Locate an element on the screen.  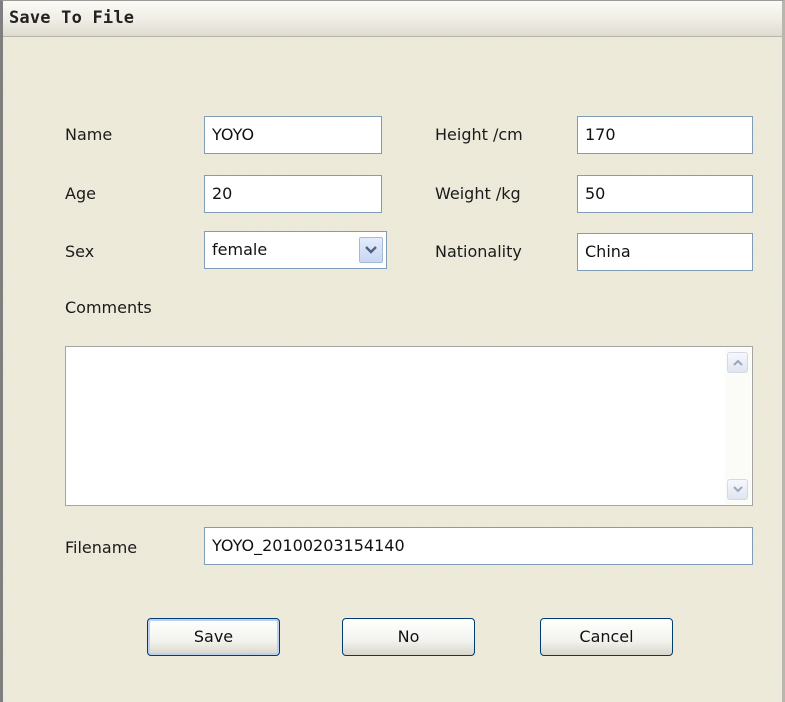
name-field: YOYO is located at coordinates (293, 135).